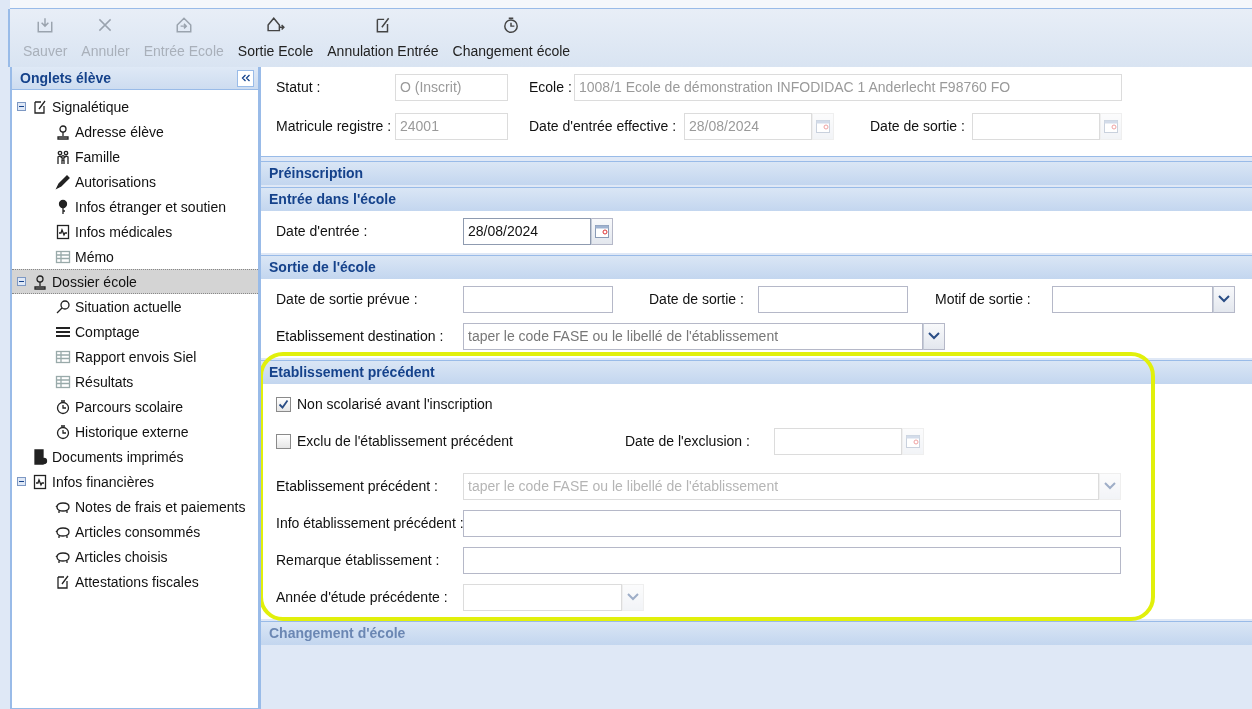 This screenshot has width=1252, height=709. What do you see at coordinates (135, 556) in the screenshot?
I see `tree-item: Articles choisis` at bounding box center [135, 556].